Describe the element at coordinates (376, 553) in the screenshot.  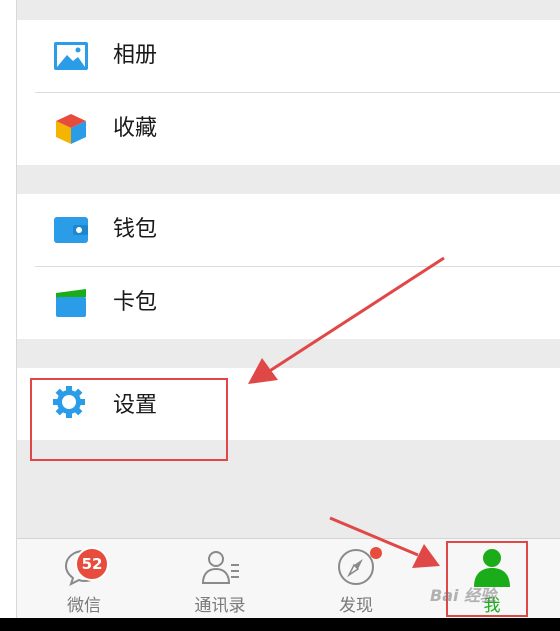
I see `new-content-dot` at that location.